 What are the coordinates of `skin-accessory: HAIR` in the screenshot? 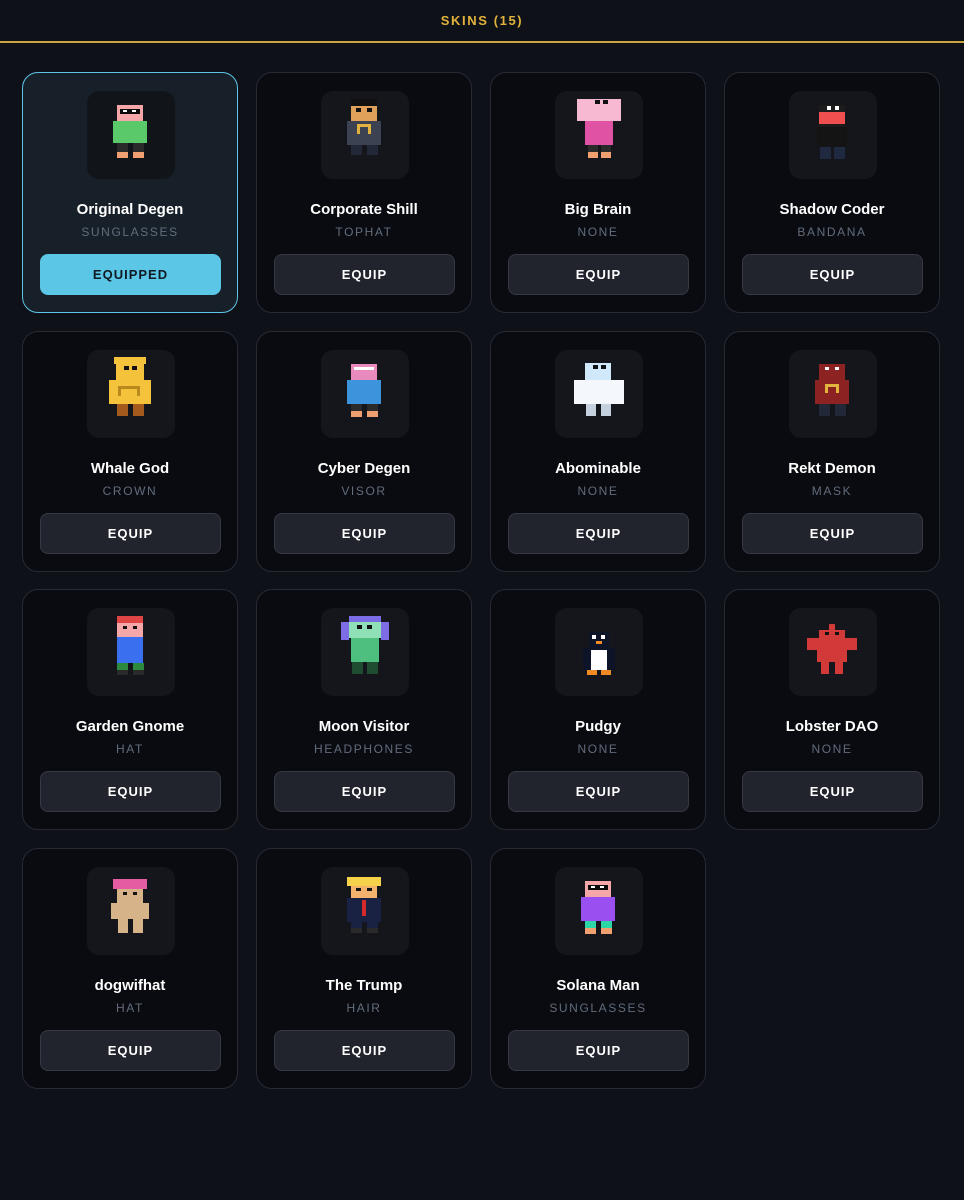 It's located at (364, 1007).